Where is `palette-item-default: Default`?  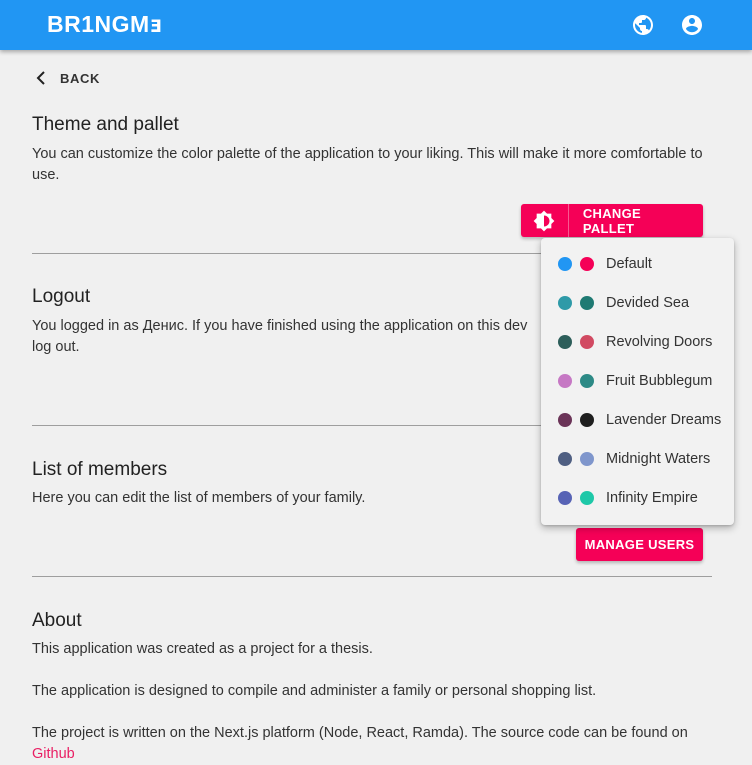 palette-item-default: Default is located at coordinates (637, 263).